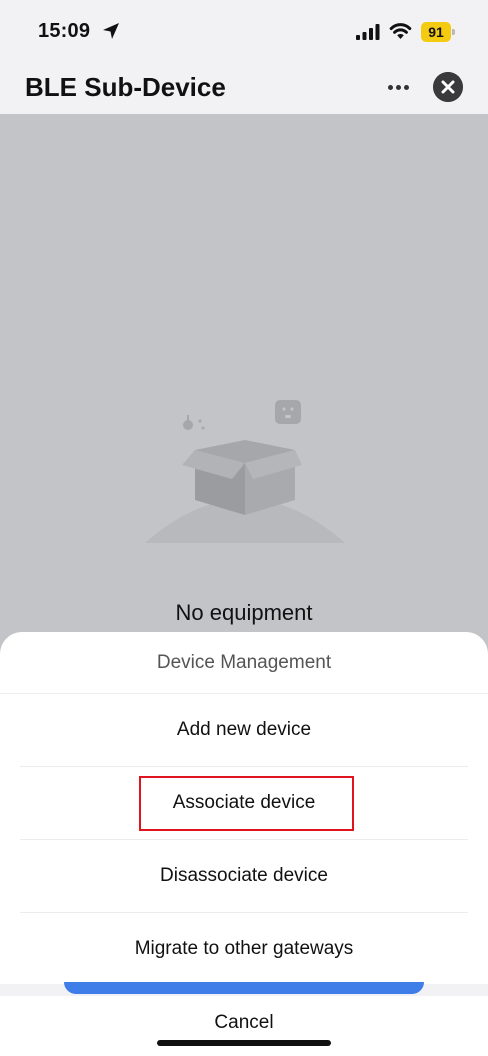 The image size is (488, 1056). I want to click on status-bar: 15:09 91, so click(244, 31).